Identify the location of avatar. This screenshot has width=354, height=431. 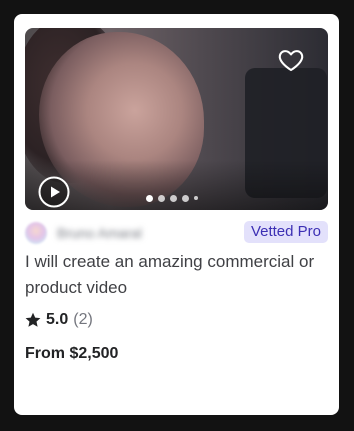
(36, 233).